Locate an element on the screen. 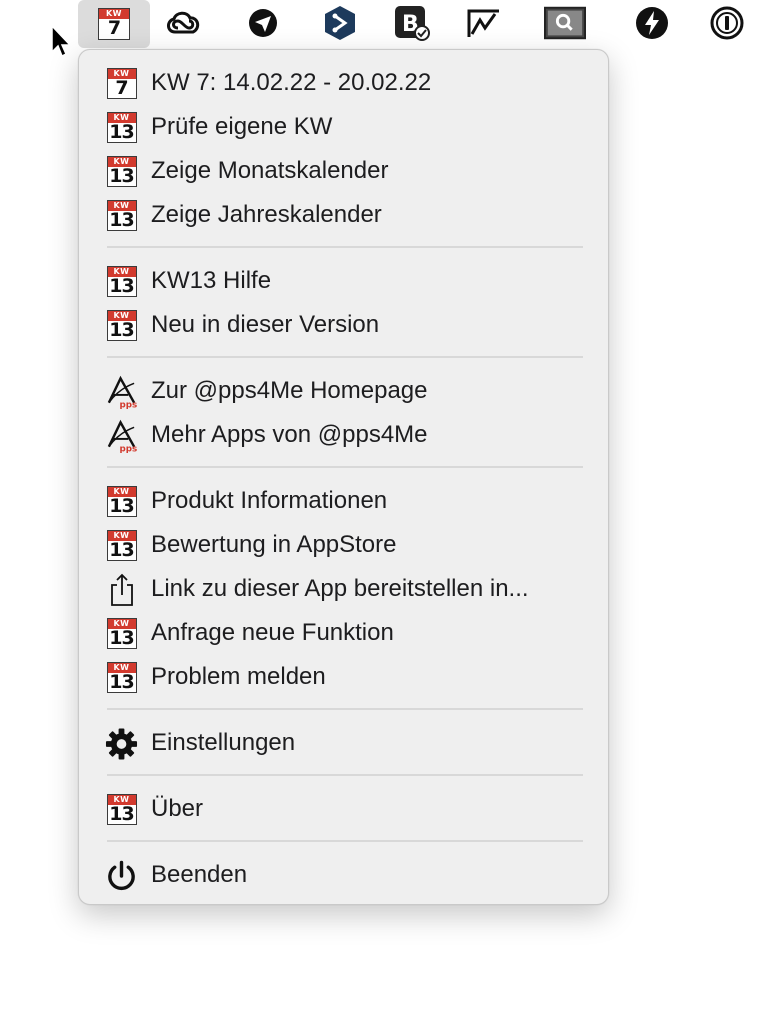 The height and width of the screenshot is (1014, 767). menu-item-label: Neu in dieser Version is located at coordinates (265, 324).